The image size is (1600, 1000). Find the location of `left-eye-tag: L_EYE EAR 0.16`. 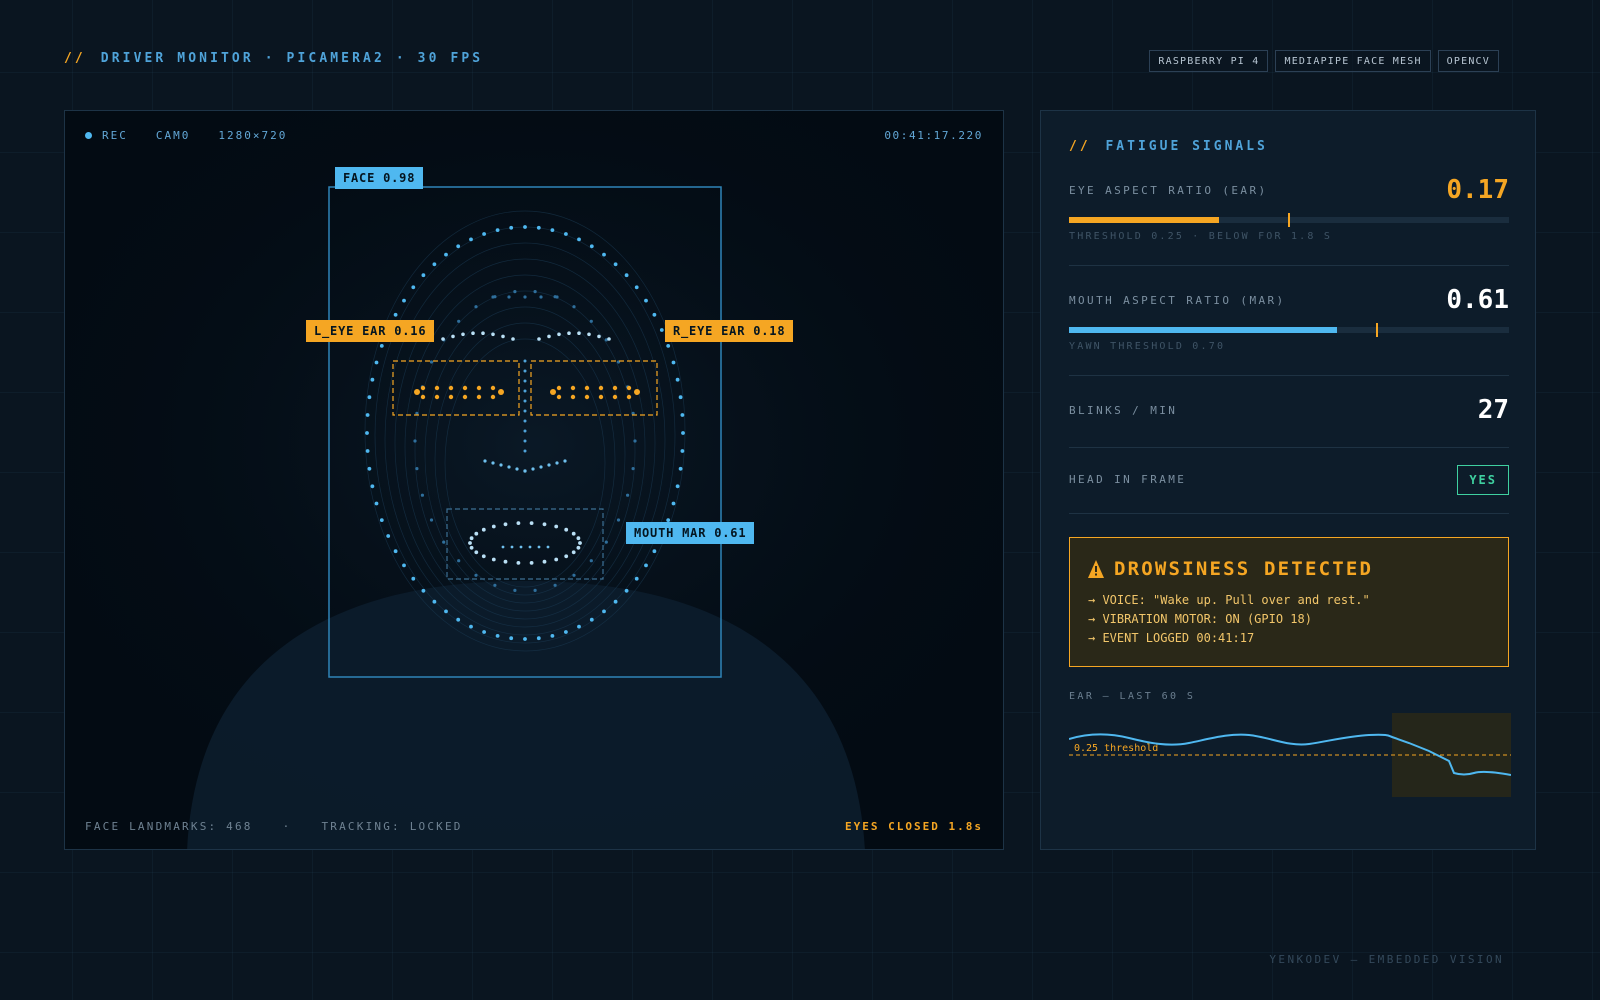

left-eye-tag: L_EYE EAR 0.16 is located at coordinates (370, 331).